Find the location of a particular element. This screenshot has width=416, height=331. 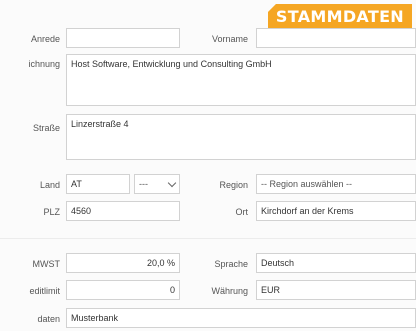

vorname-label: Vorname is located at coordinates (229, 39).